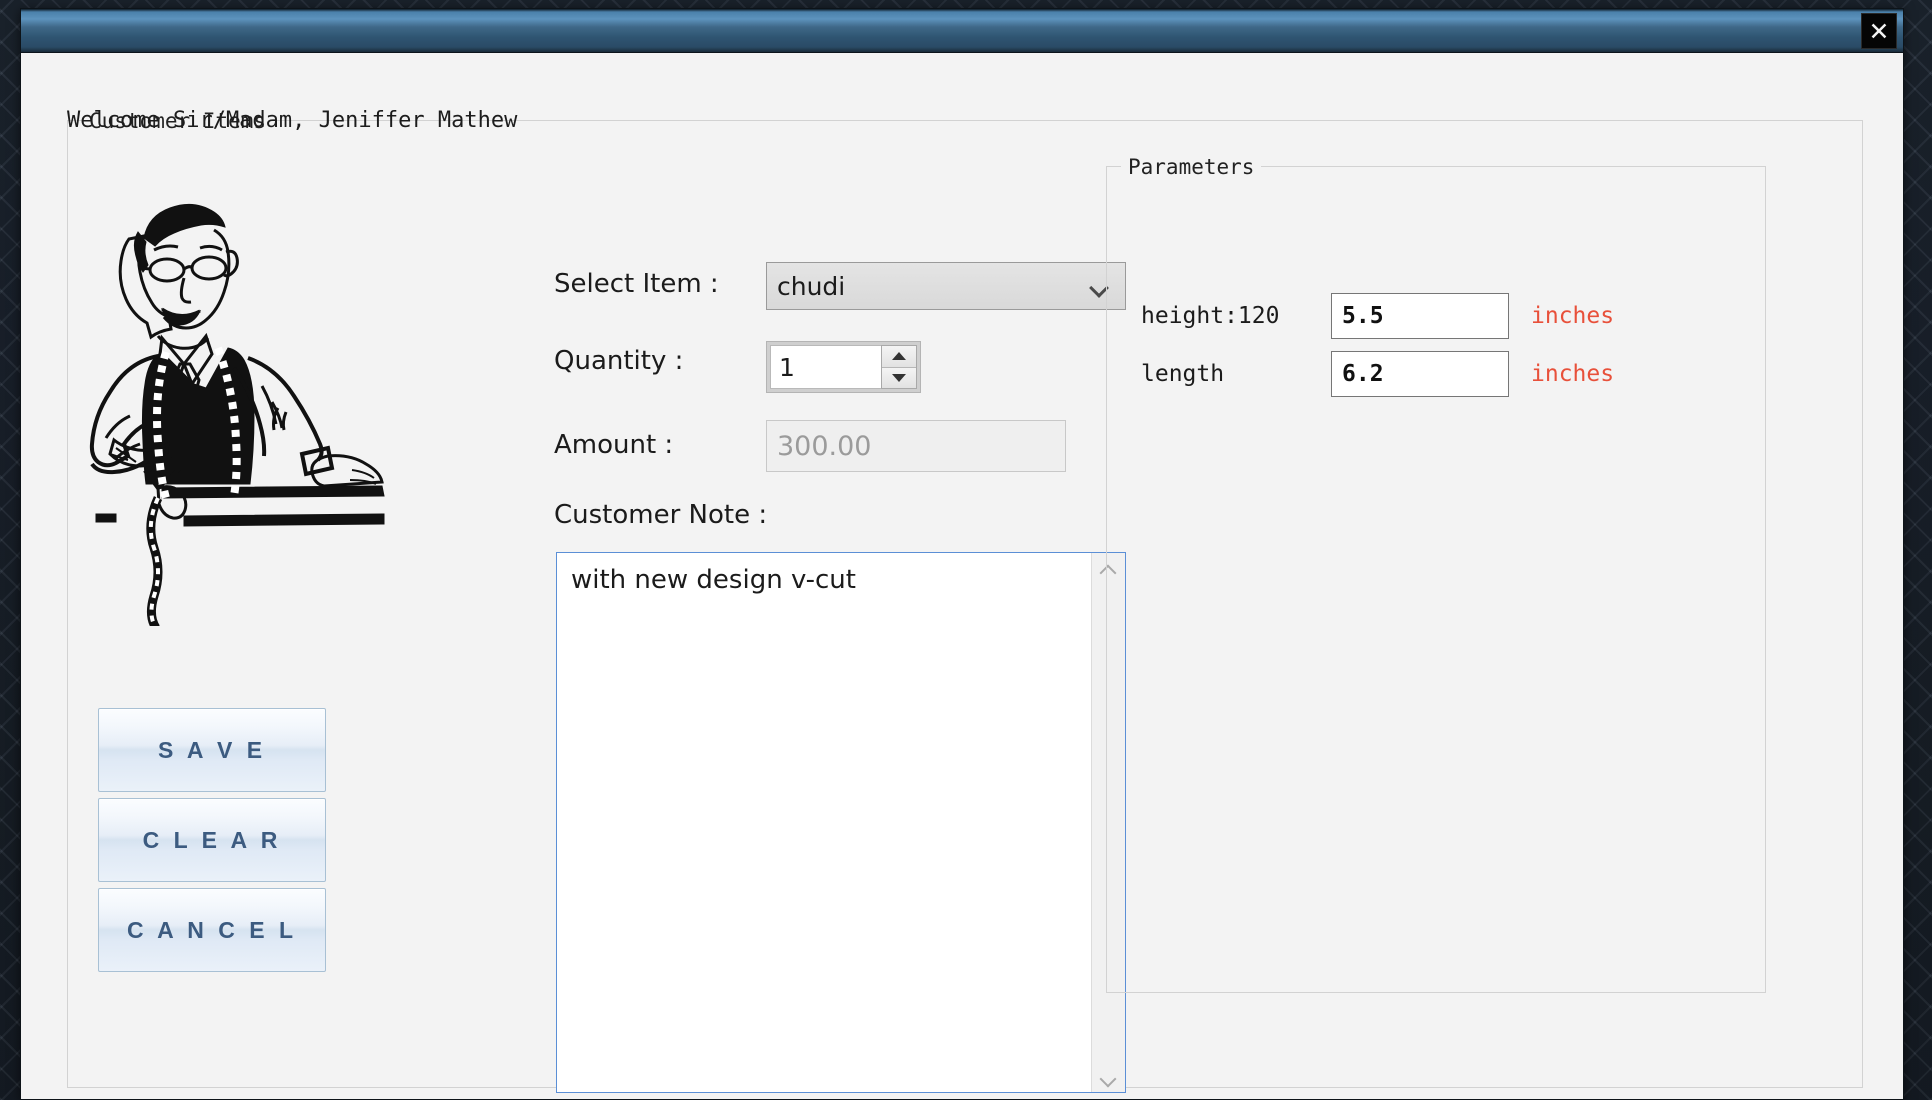  I want to click on quantity-decrement-button, so click(899, 377).